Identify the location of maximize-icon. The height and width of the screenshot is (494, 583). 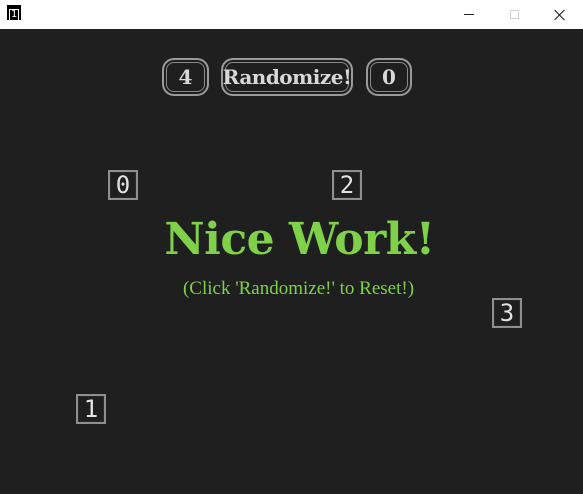
(514, 14).